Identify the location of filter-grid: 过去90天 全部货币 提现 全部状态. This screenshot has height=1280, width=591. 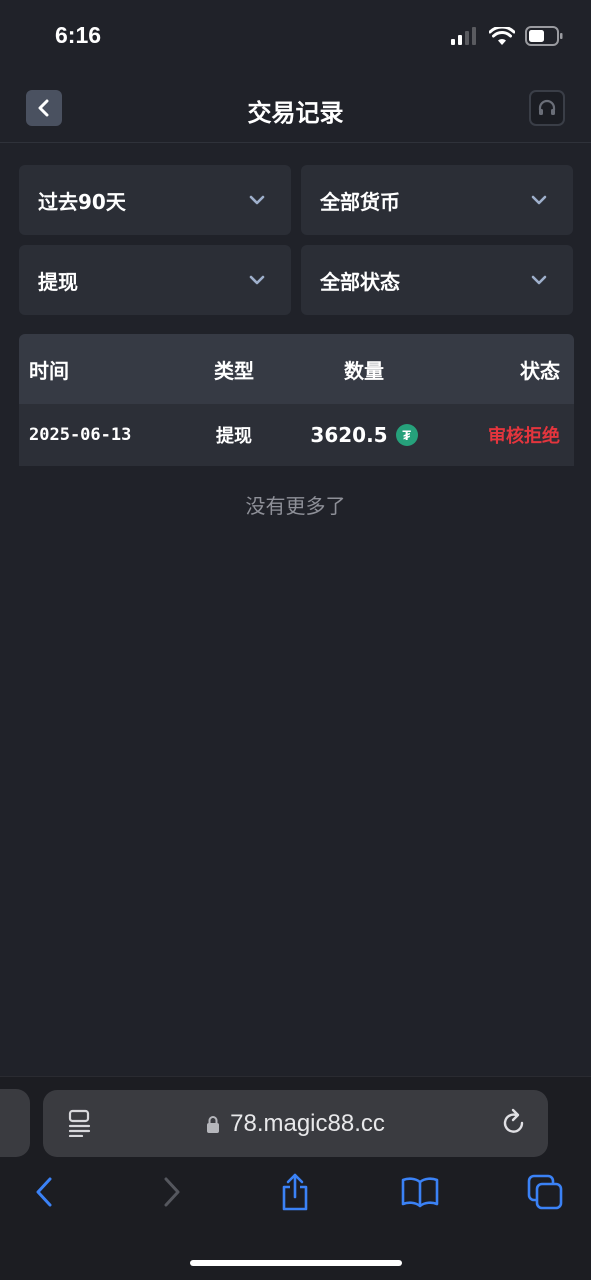
(296, 240).